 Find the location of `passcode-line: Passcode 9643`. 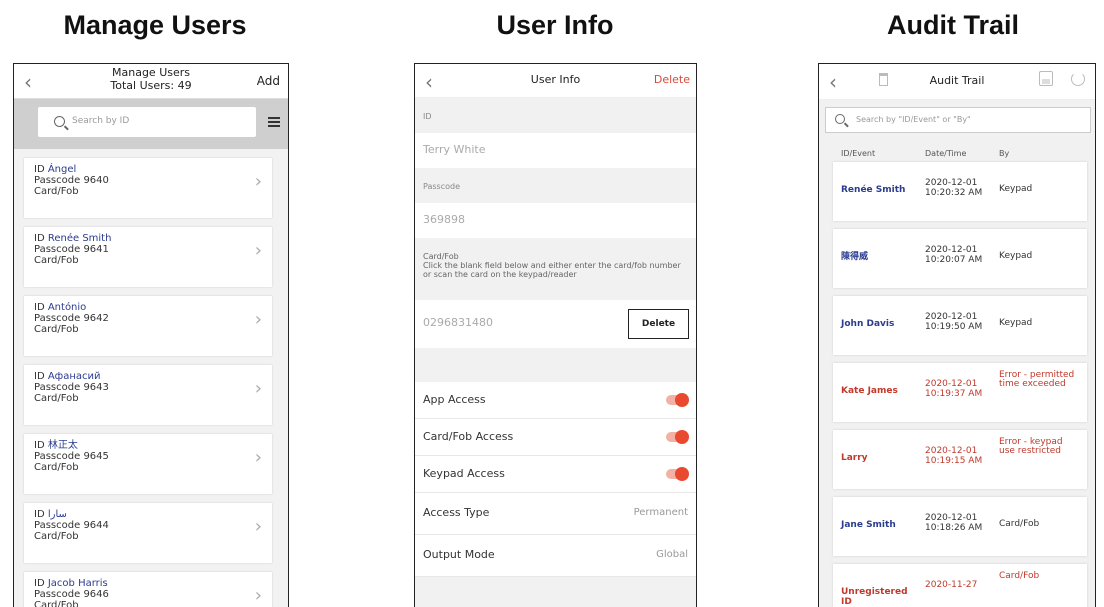

passcode-line: Passcode 9643 is located at coordinates (148, 387).